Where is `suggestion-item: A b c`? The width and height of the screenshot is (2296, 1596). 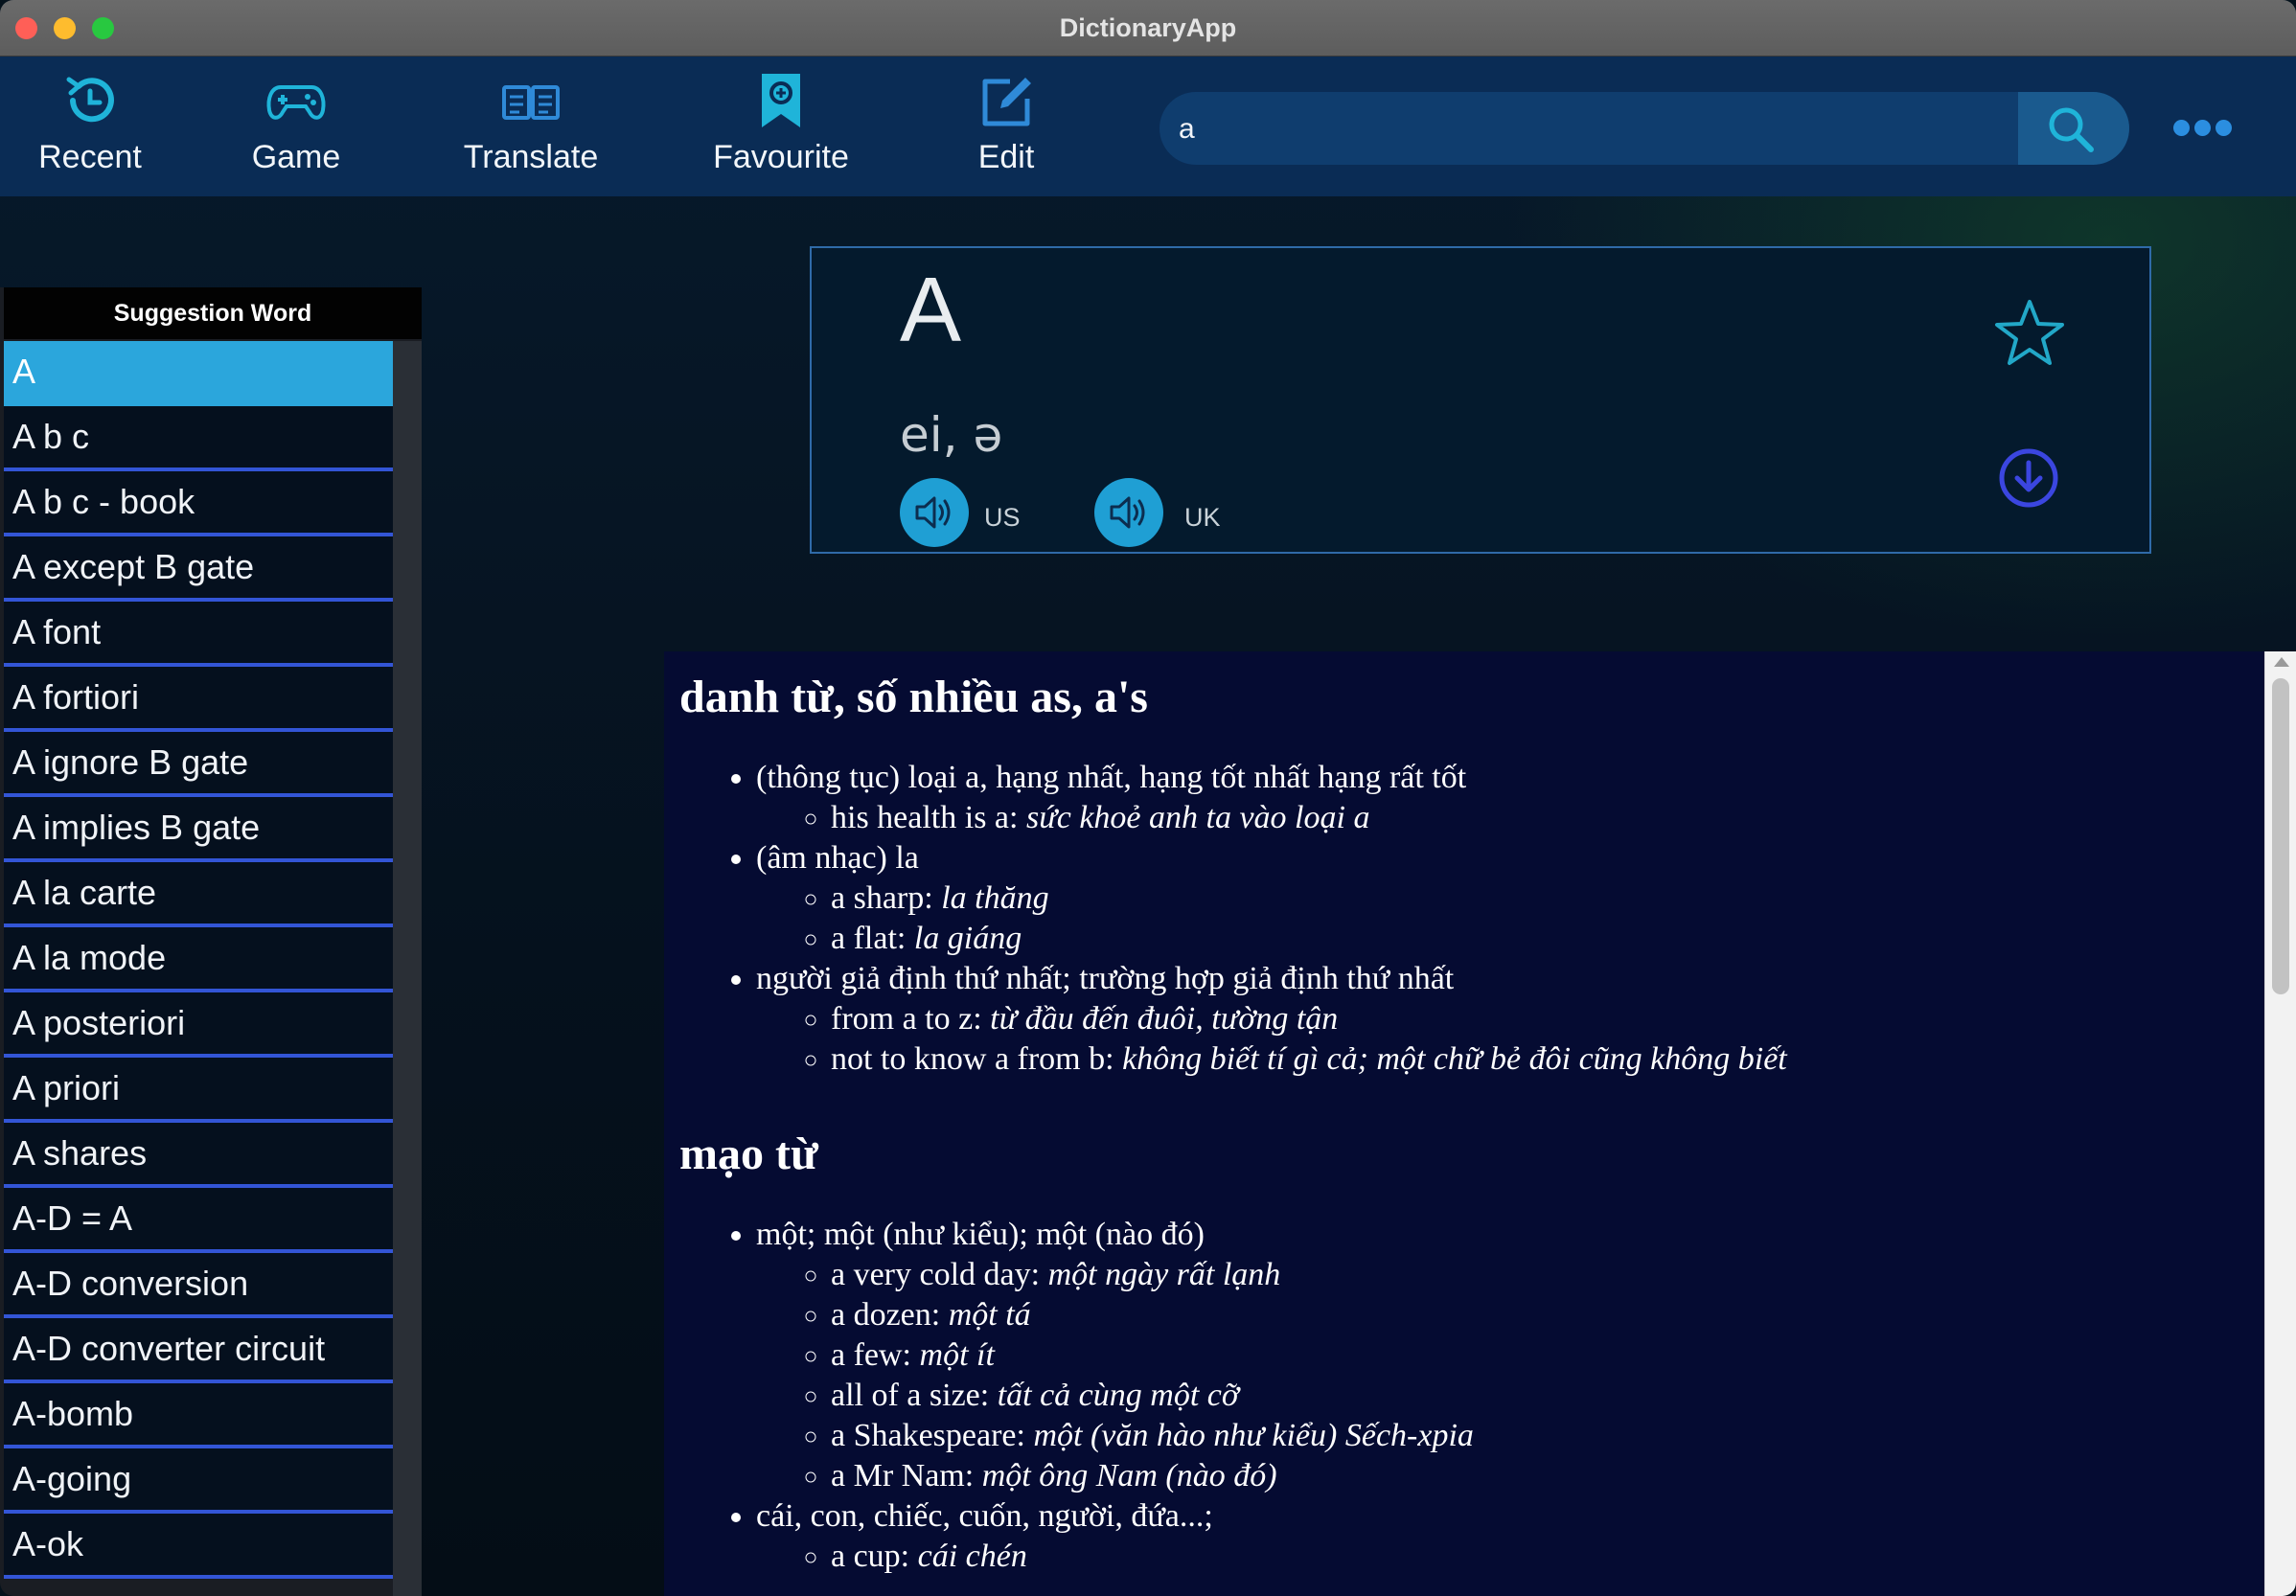 suggestion-item: A b c is located at coordinates (198, 438).